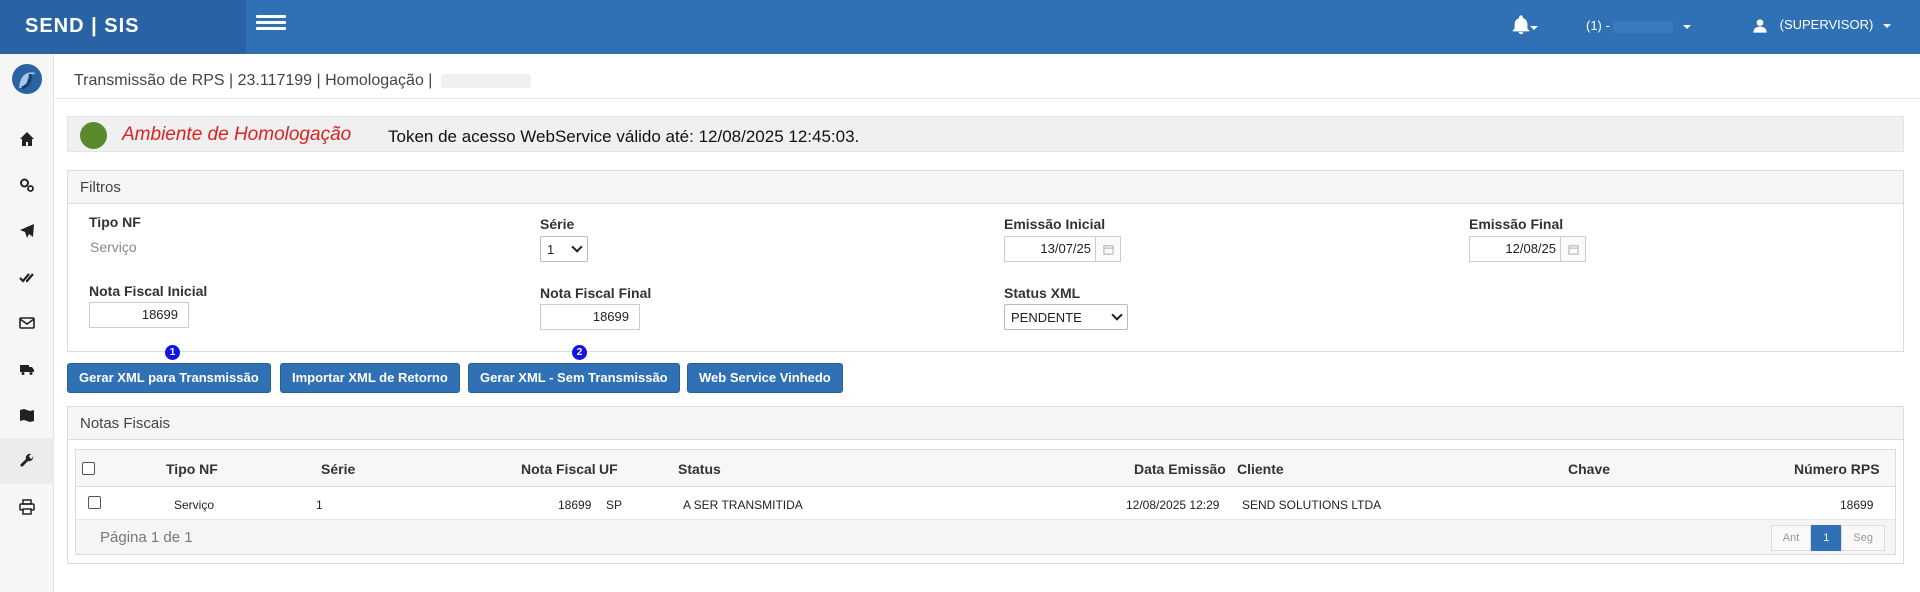  I want to click on emissao-final-label: Emissão Final, so click(1516, 224).